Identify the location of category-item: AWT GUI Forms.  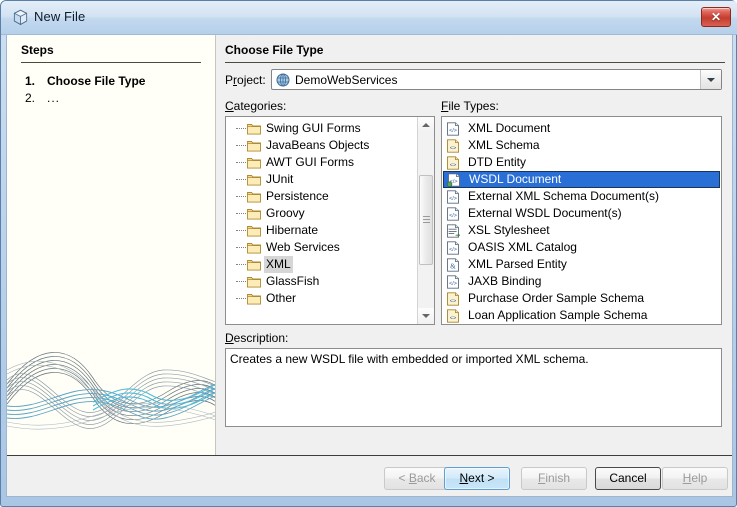
(322, 162).